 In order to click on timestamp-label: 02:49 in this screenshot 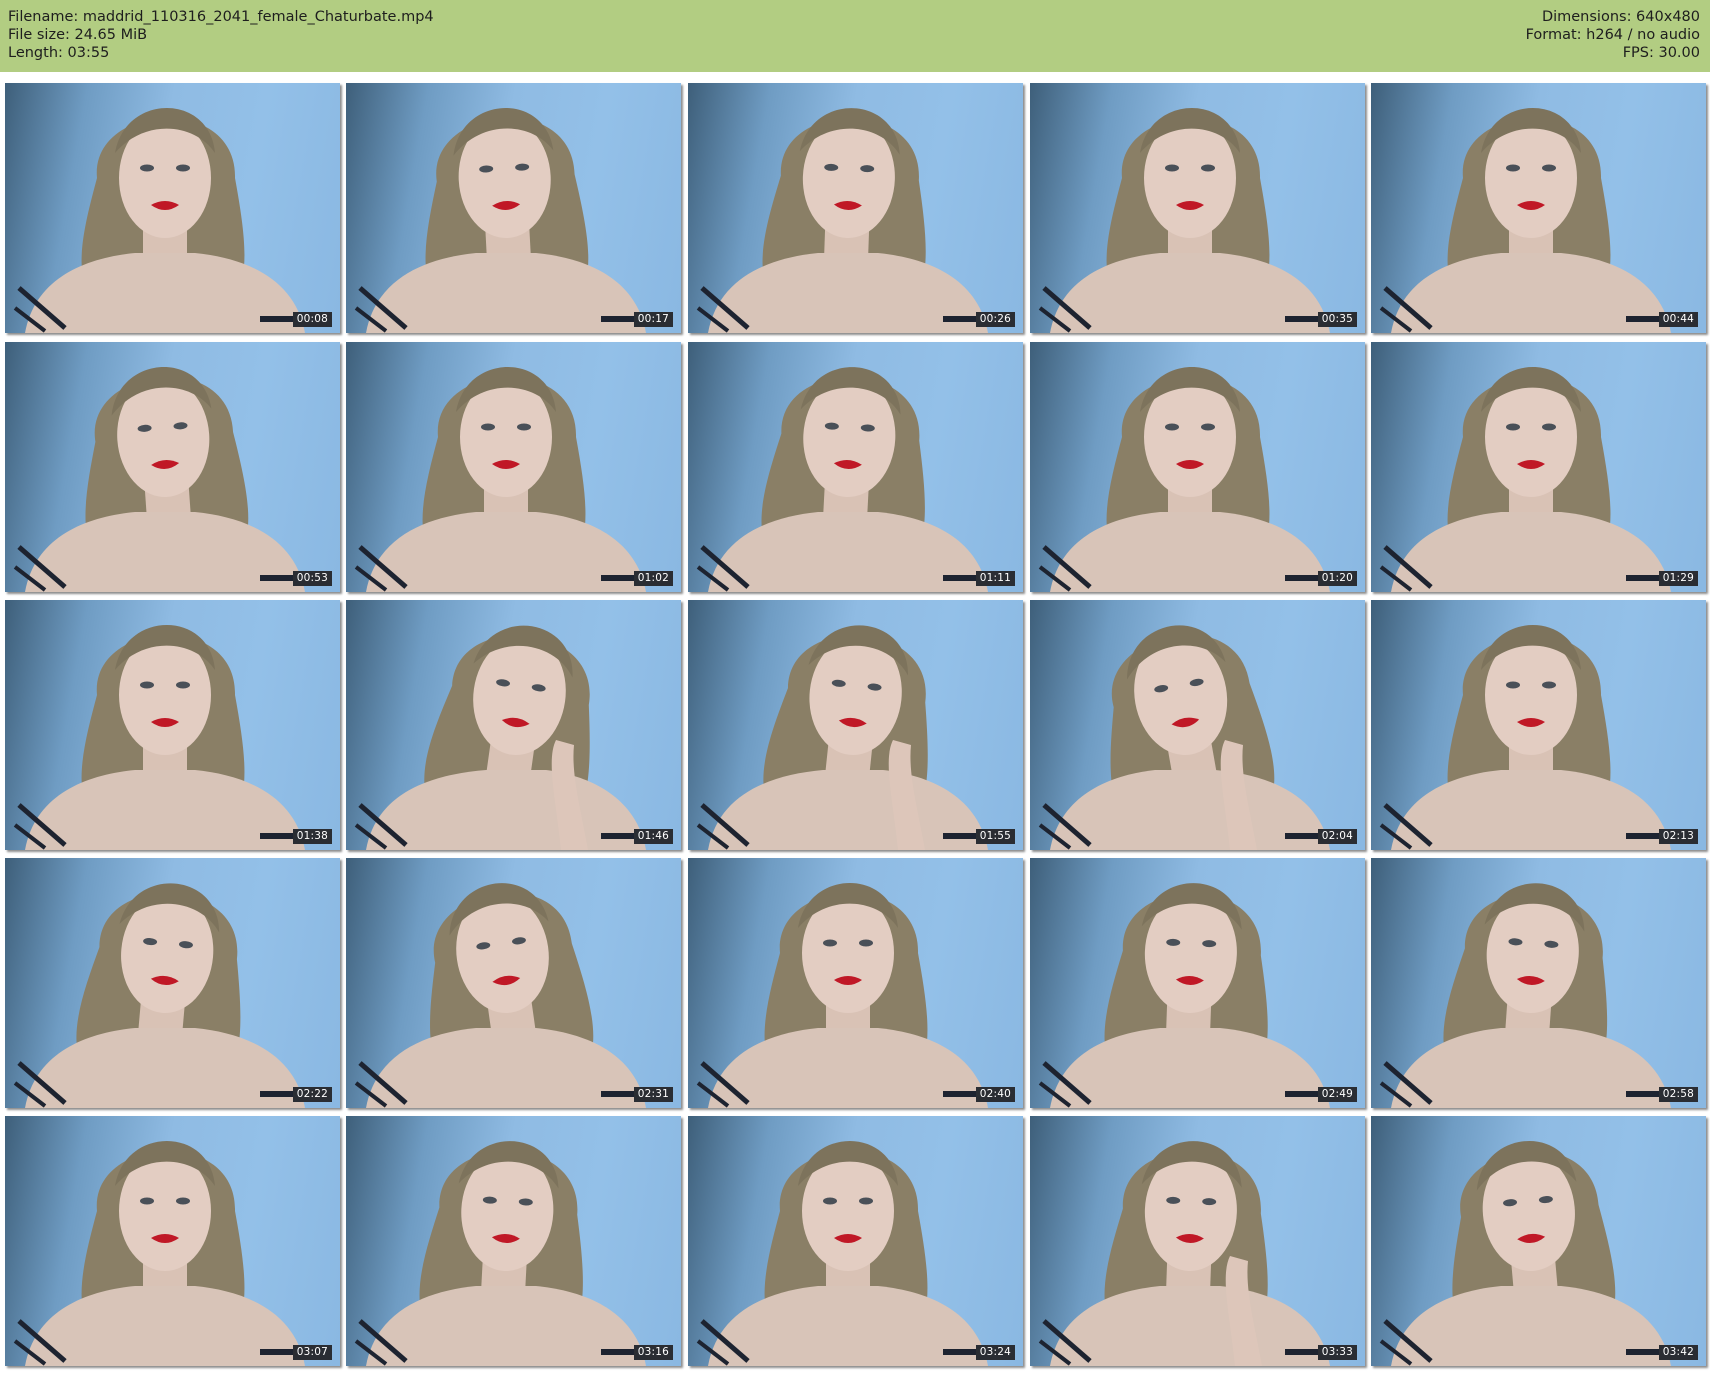, I will do `click(1337, 1094)`.